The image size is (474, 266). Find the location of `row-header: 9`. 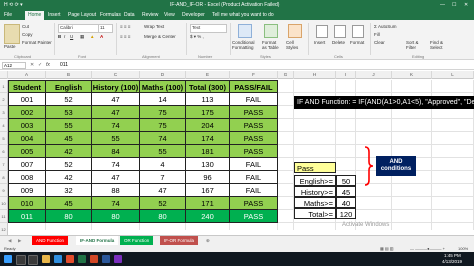

row-header: 9 is located at coordinates (4, 190).